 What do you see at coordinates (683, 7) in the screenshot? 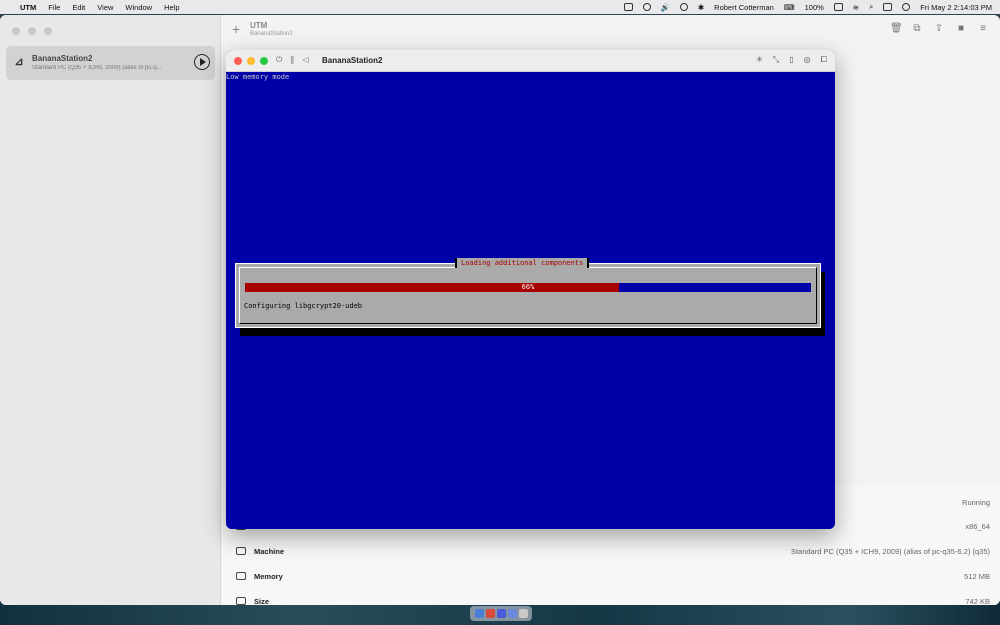
I see `airdrop-icon` at bounding box center [683, 7].